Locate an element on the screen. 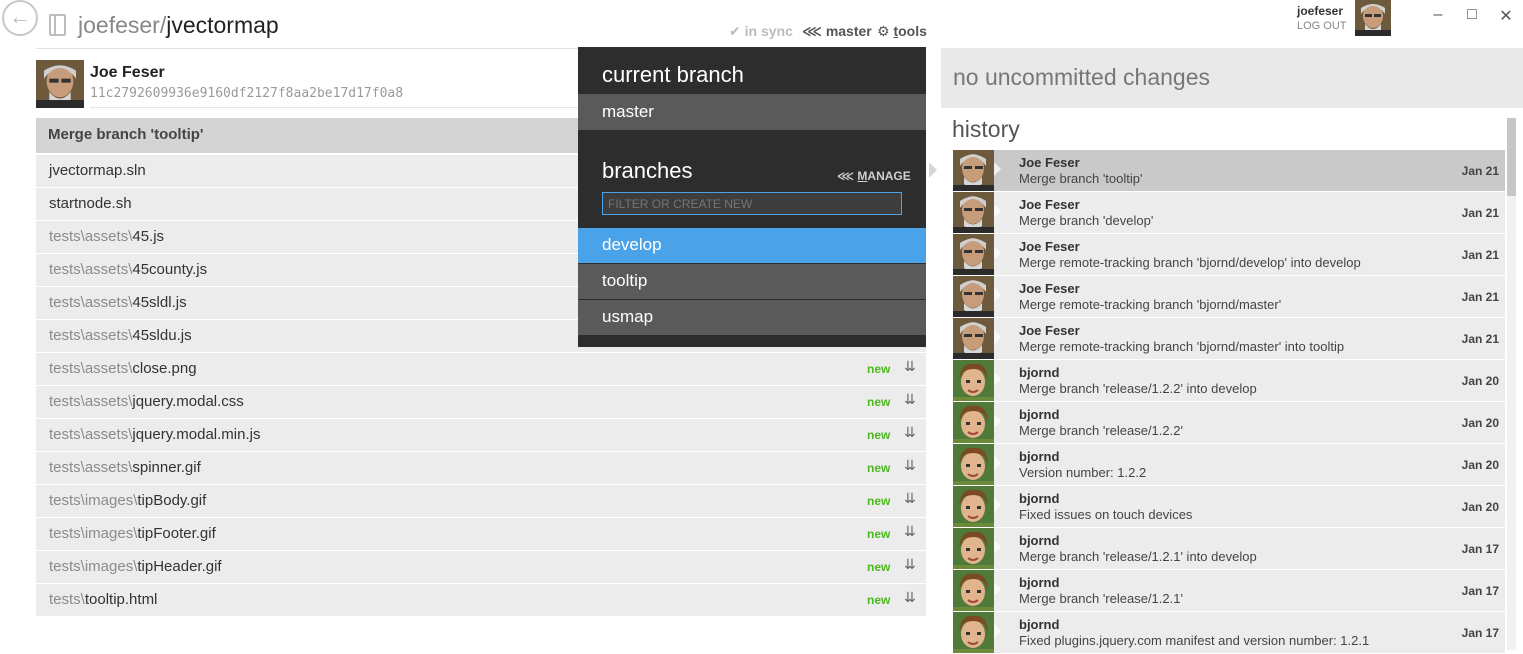 The width and height of the screenshot is (1523, 654). history-scroll-thumb is located at coordinates (1511, 157).